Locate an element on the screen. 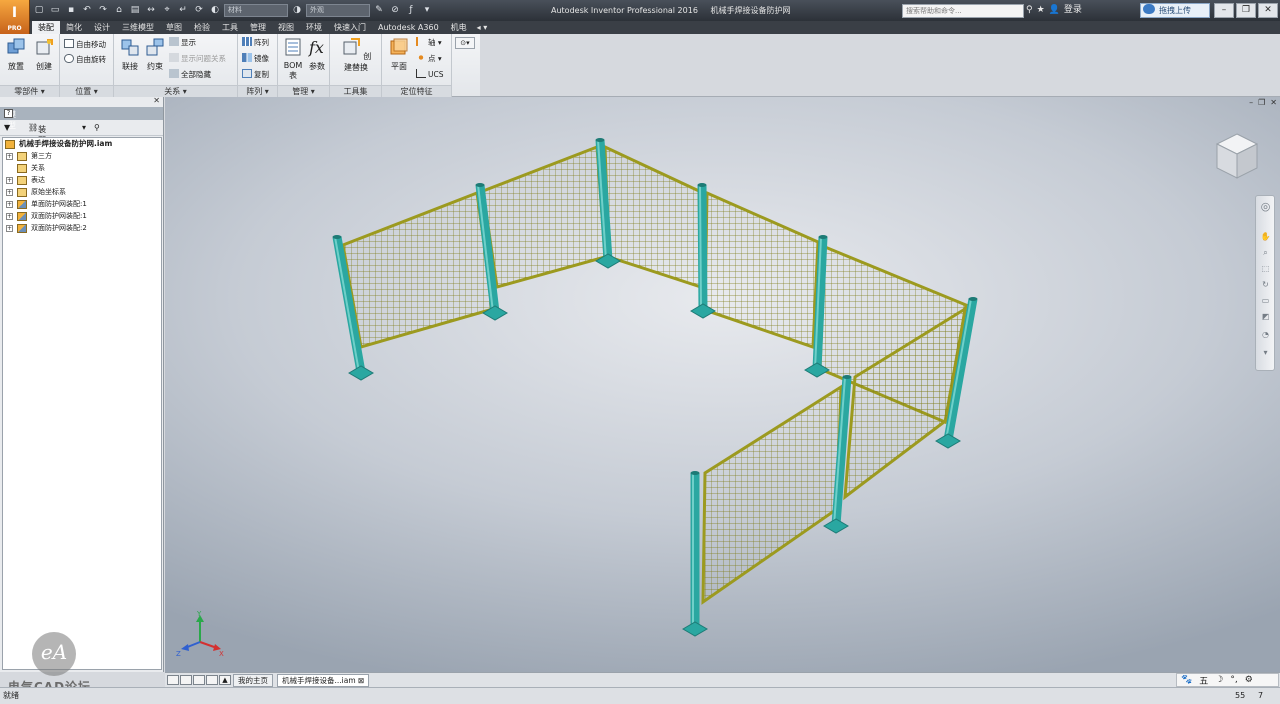  navbar-options-icon: ▾ is located at coordinates (1265, 352).